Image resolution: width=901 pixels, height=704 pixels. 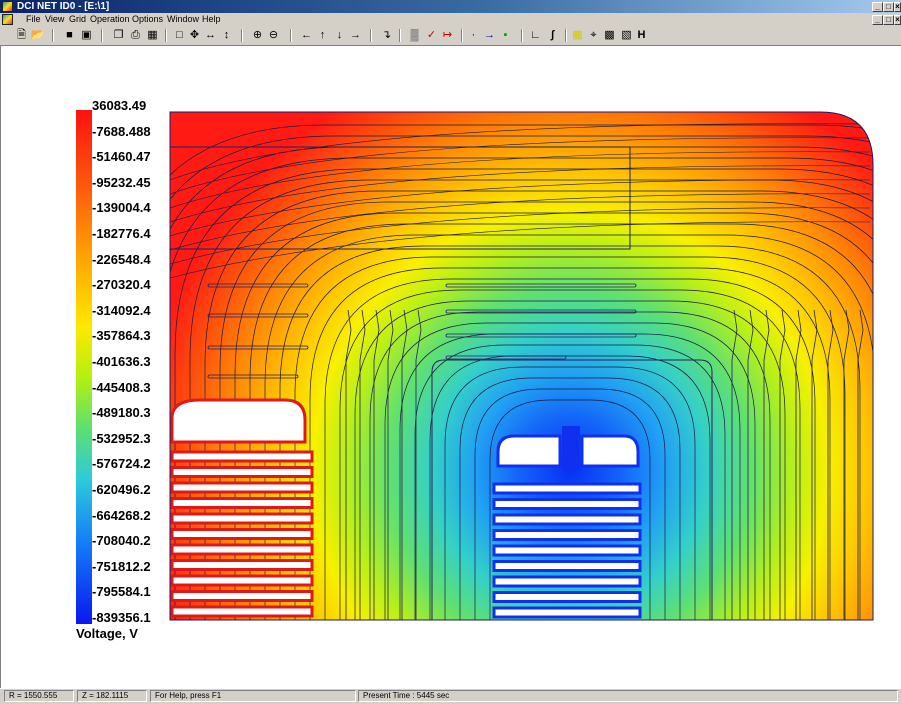 I want to click on right-electrode-left-lobe, so click(x=529, y=451).